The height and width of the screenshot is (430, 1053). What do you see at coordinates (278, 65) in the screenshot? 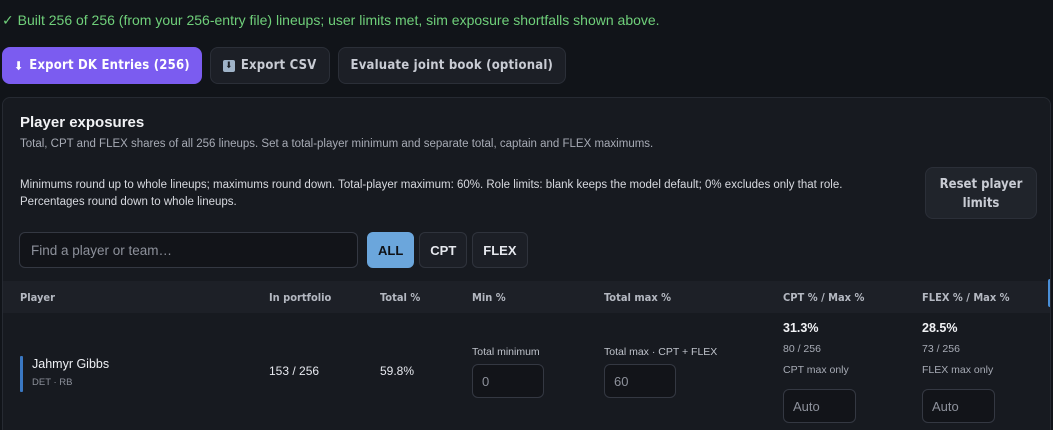
I see `export-csv-label: Export CSV` at bounding box center [278, 65].